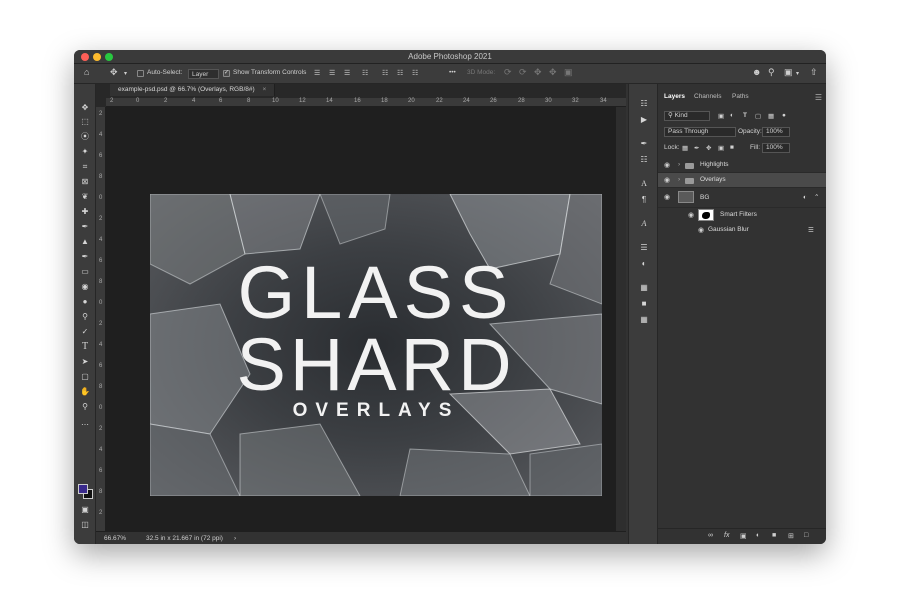 This screenshot has height=600, width=900. I want to click on filter-shape-icon: ▢, so click(758, 116).